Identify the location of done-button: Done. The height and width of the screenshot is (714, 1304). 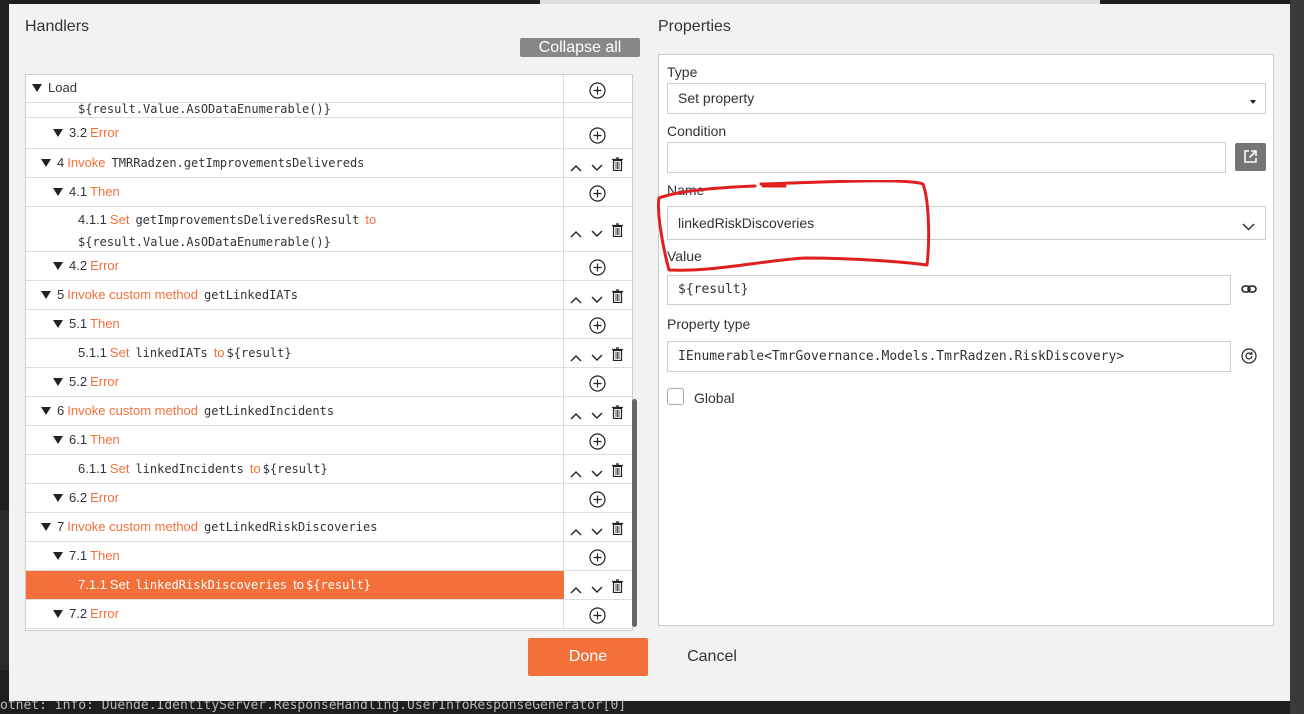
(588, 657).